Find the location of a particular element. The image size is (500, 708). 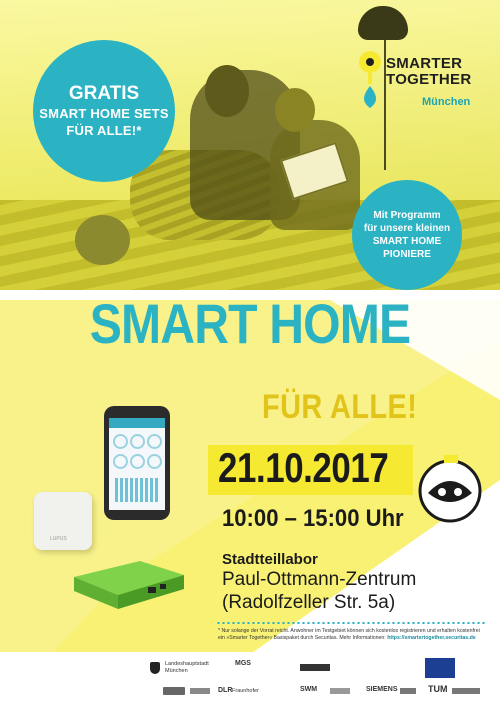

address-line2: (Radolfzeller Str. 5a) is located at coordinates (309, 602).